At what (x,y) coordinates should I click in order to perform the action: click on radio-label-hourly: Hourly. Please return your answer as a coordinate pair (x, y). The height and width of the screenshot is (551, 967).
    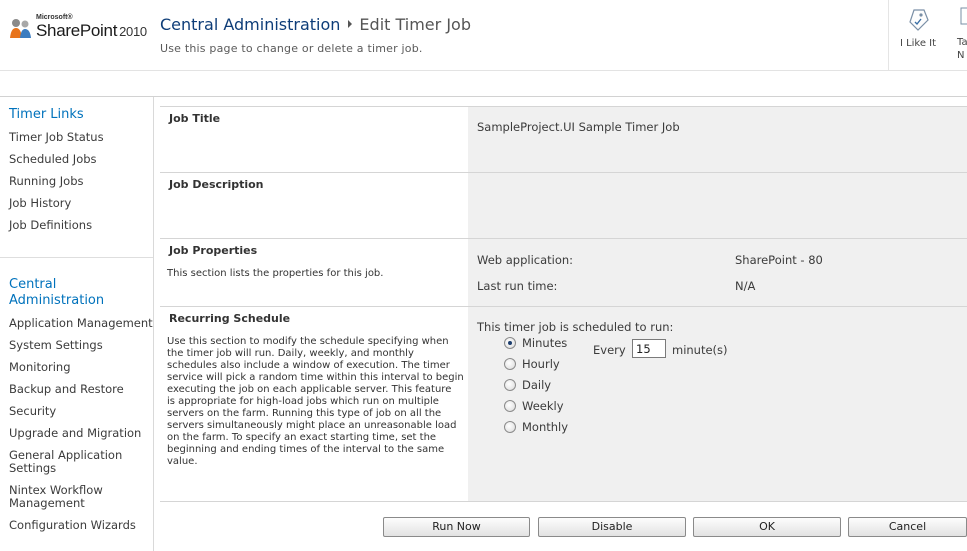
    Looking at the image, I should click on (541, 364).